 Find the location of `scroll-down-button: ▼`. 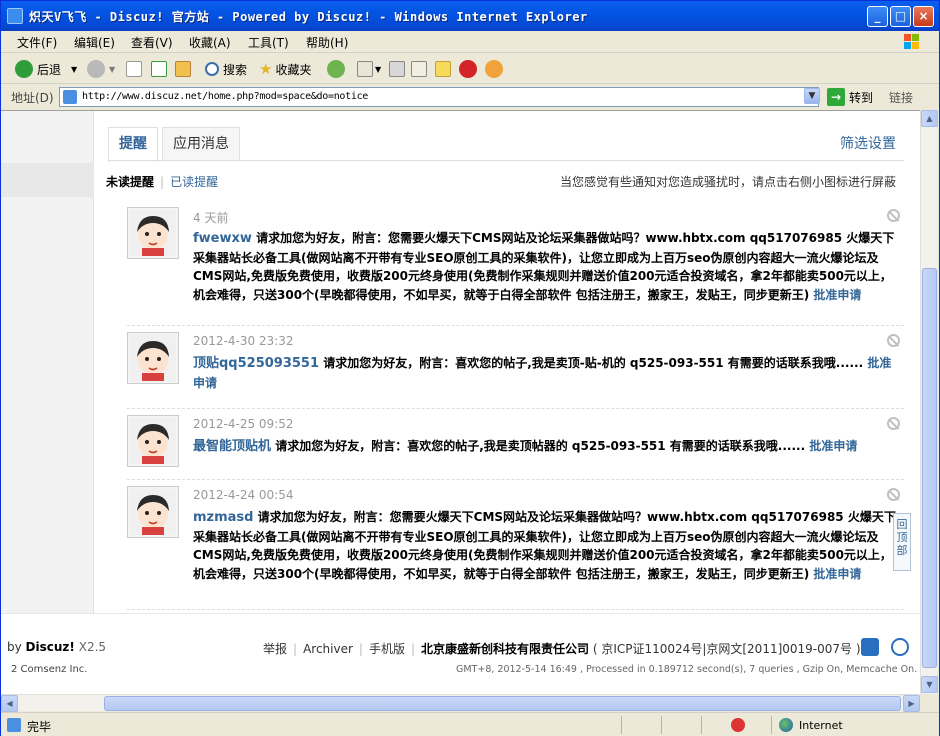

scroll-down-button: ▼ is located at coordinates (929, 684).